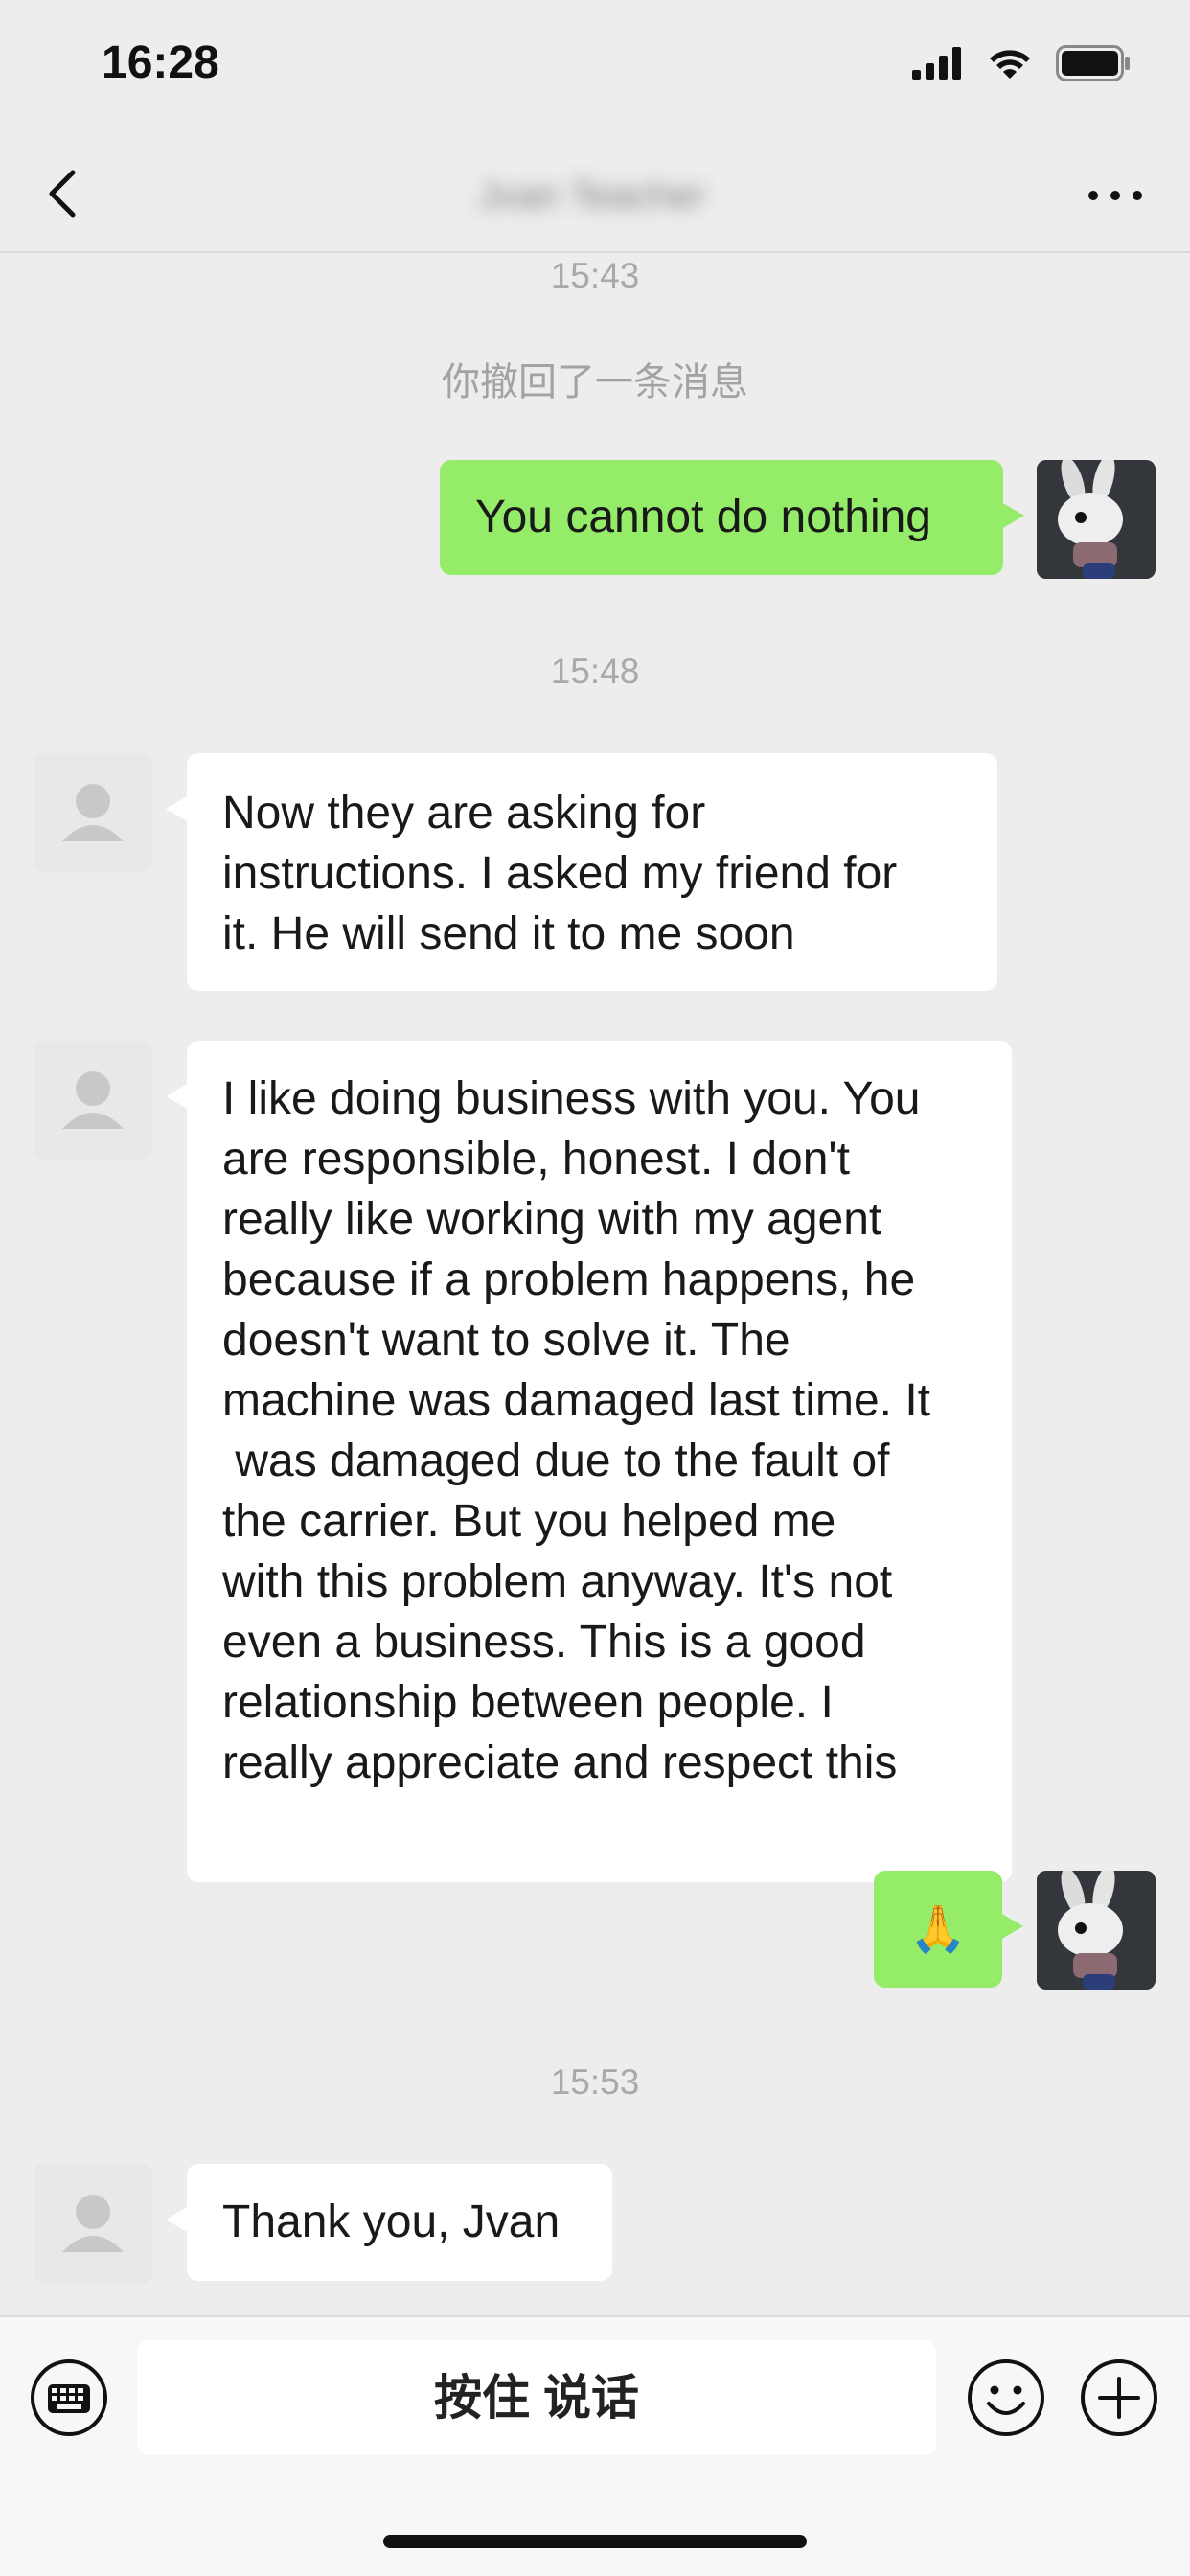 This screenshot has height=2576, width=1190. Describe the element at coordinates (537, 2397) in the screenshot. I see `hold-to-talk-button: 按住 说话` at that location.